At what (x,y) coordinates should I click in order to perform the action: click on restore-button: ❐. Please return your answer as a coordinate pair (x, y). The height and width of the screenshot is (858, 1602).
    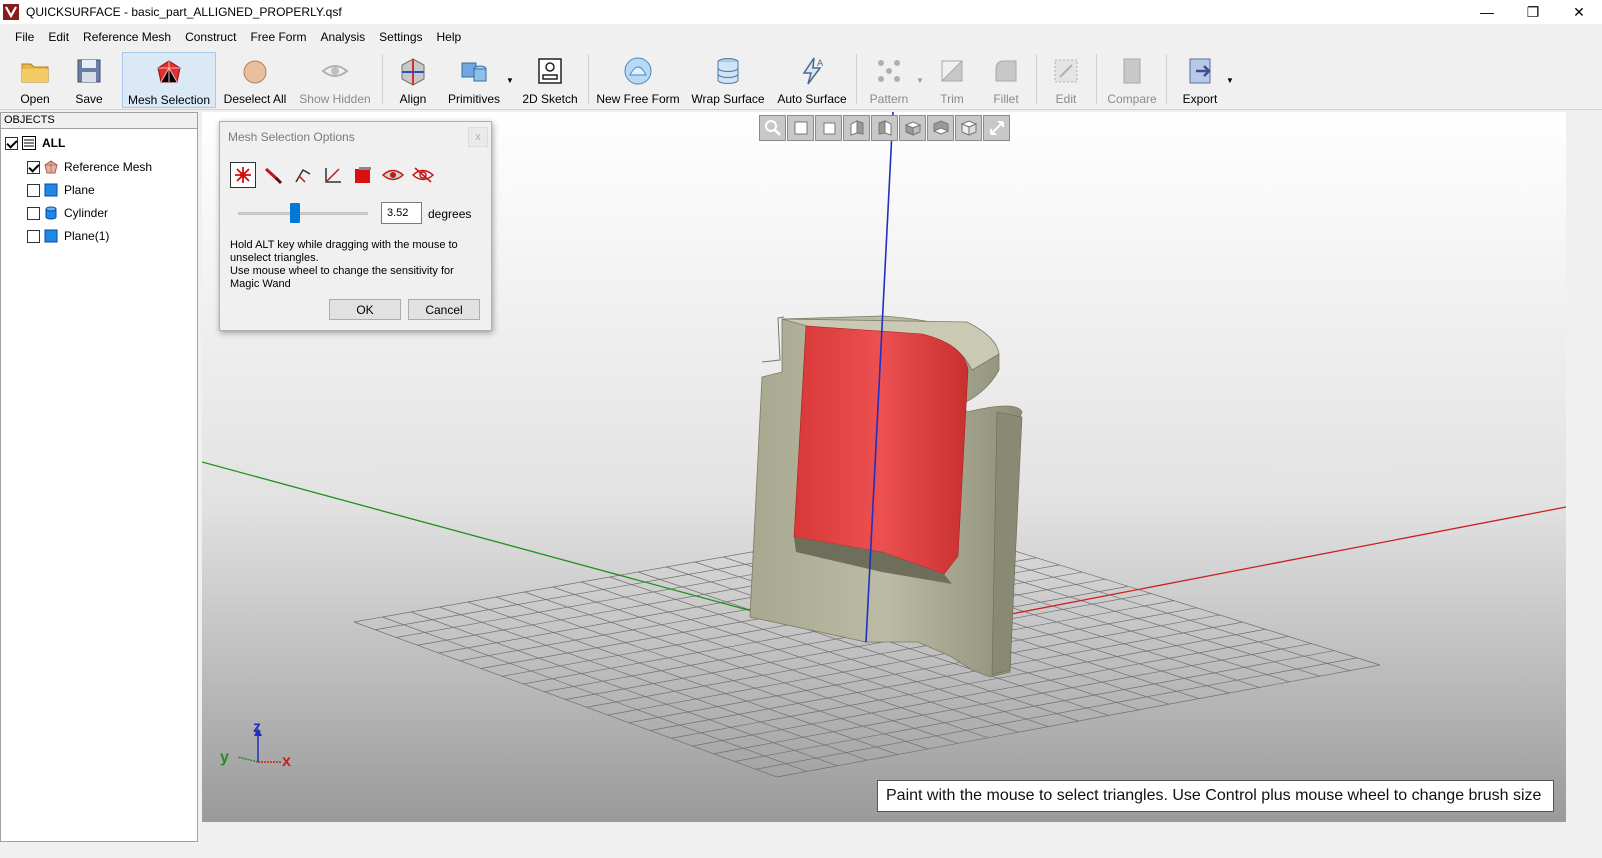
    Looking at the image, I should click on (1533, 12).